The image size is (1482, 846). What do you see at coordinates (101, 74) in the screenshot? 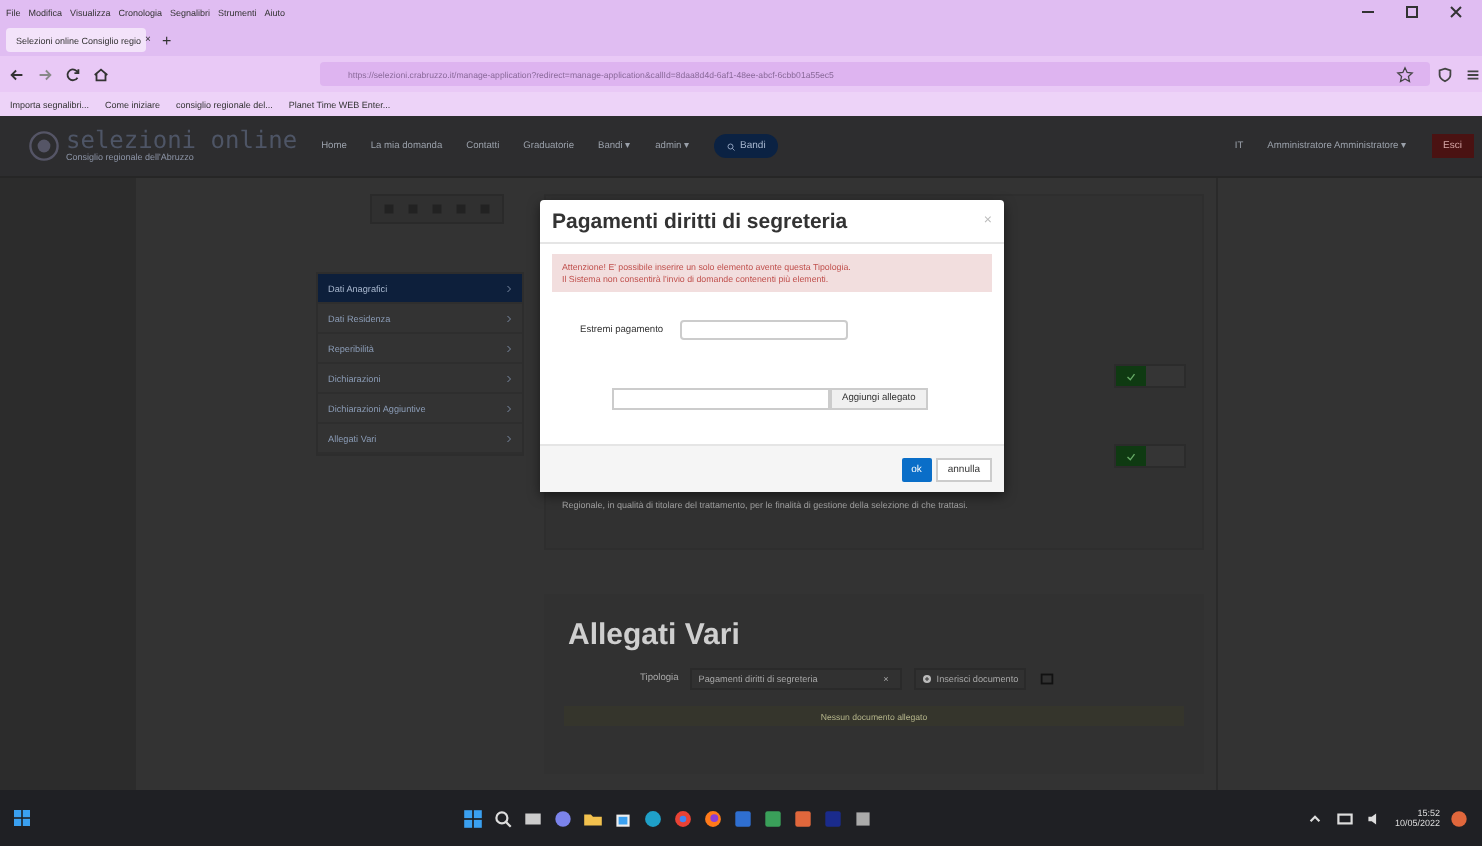
I see `home-icon` at bounding box center [101, 74].